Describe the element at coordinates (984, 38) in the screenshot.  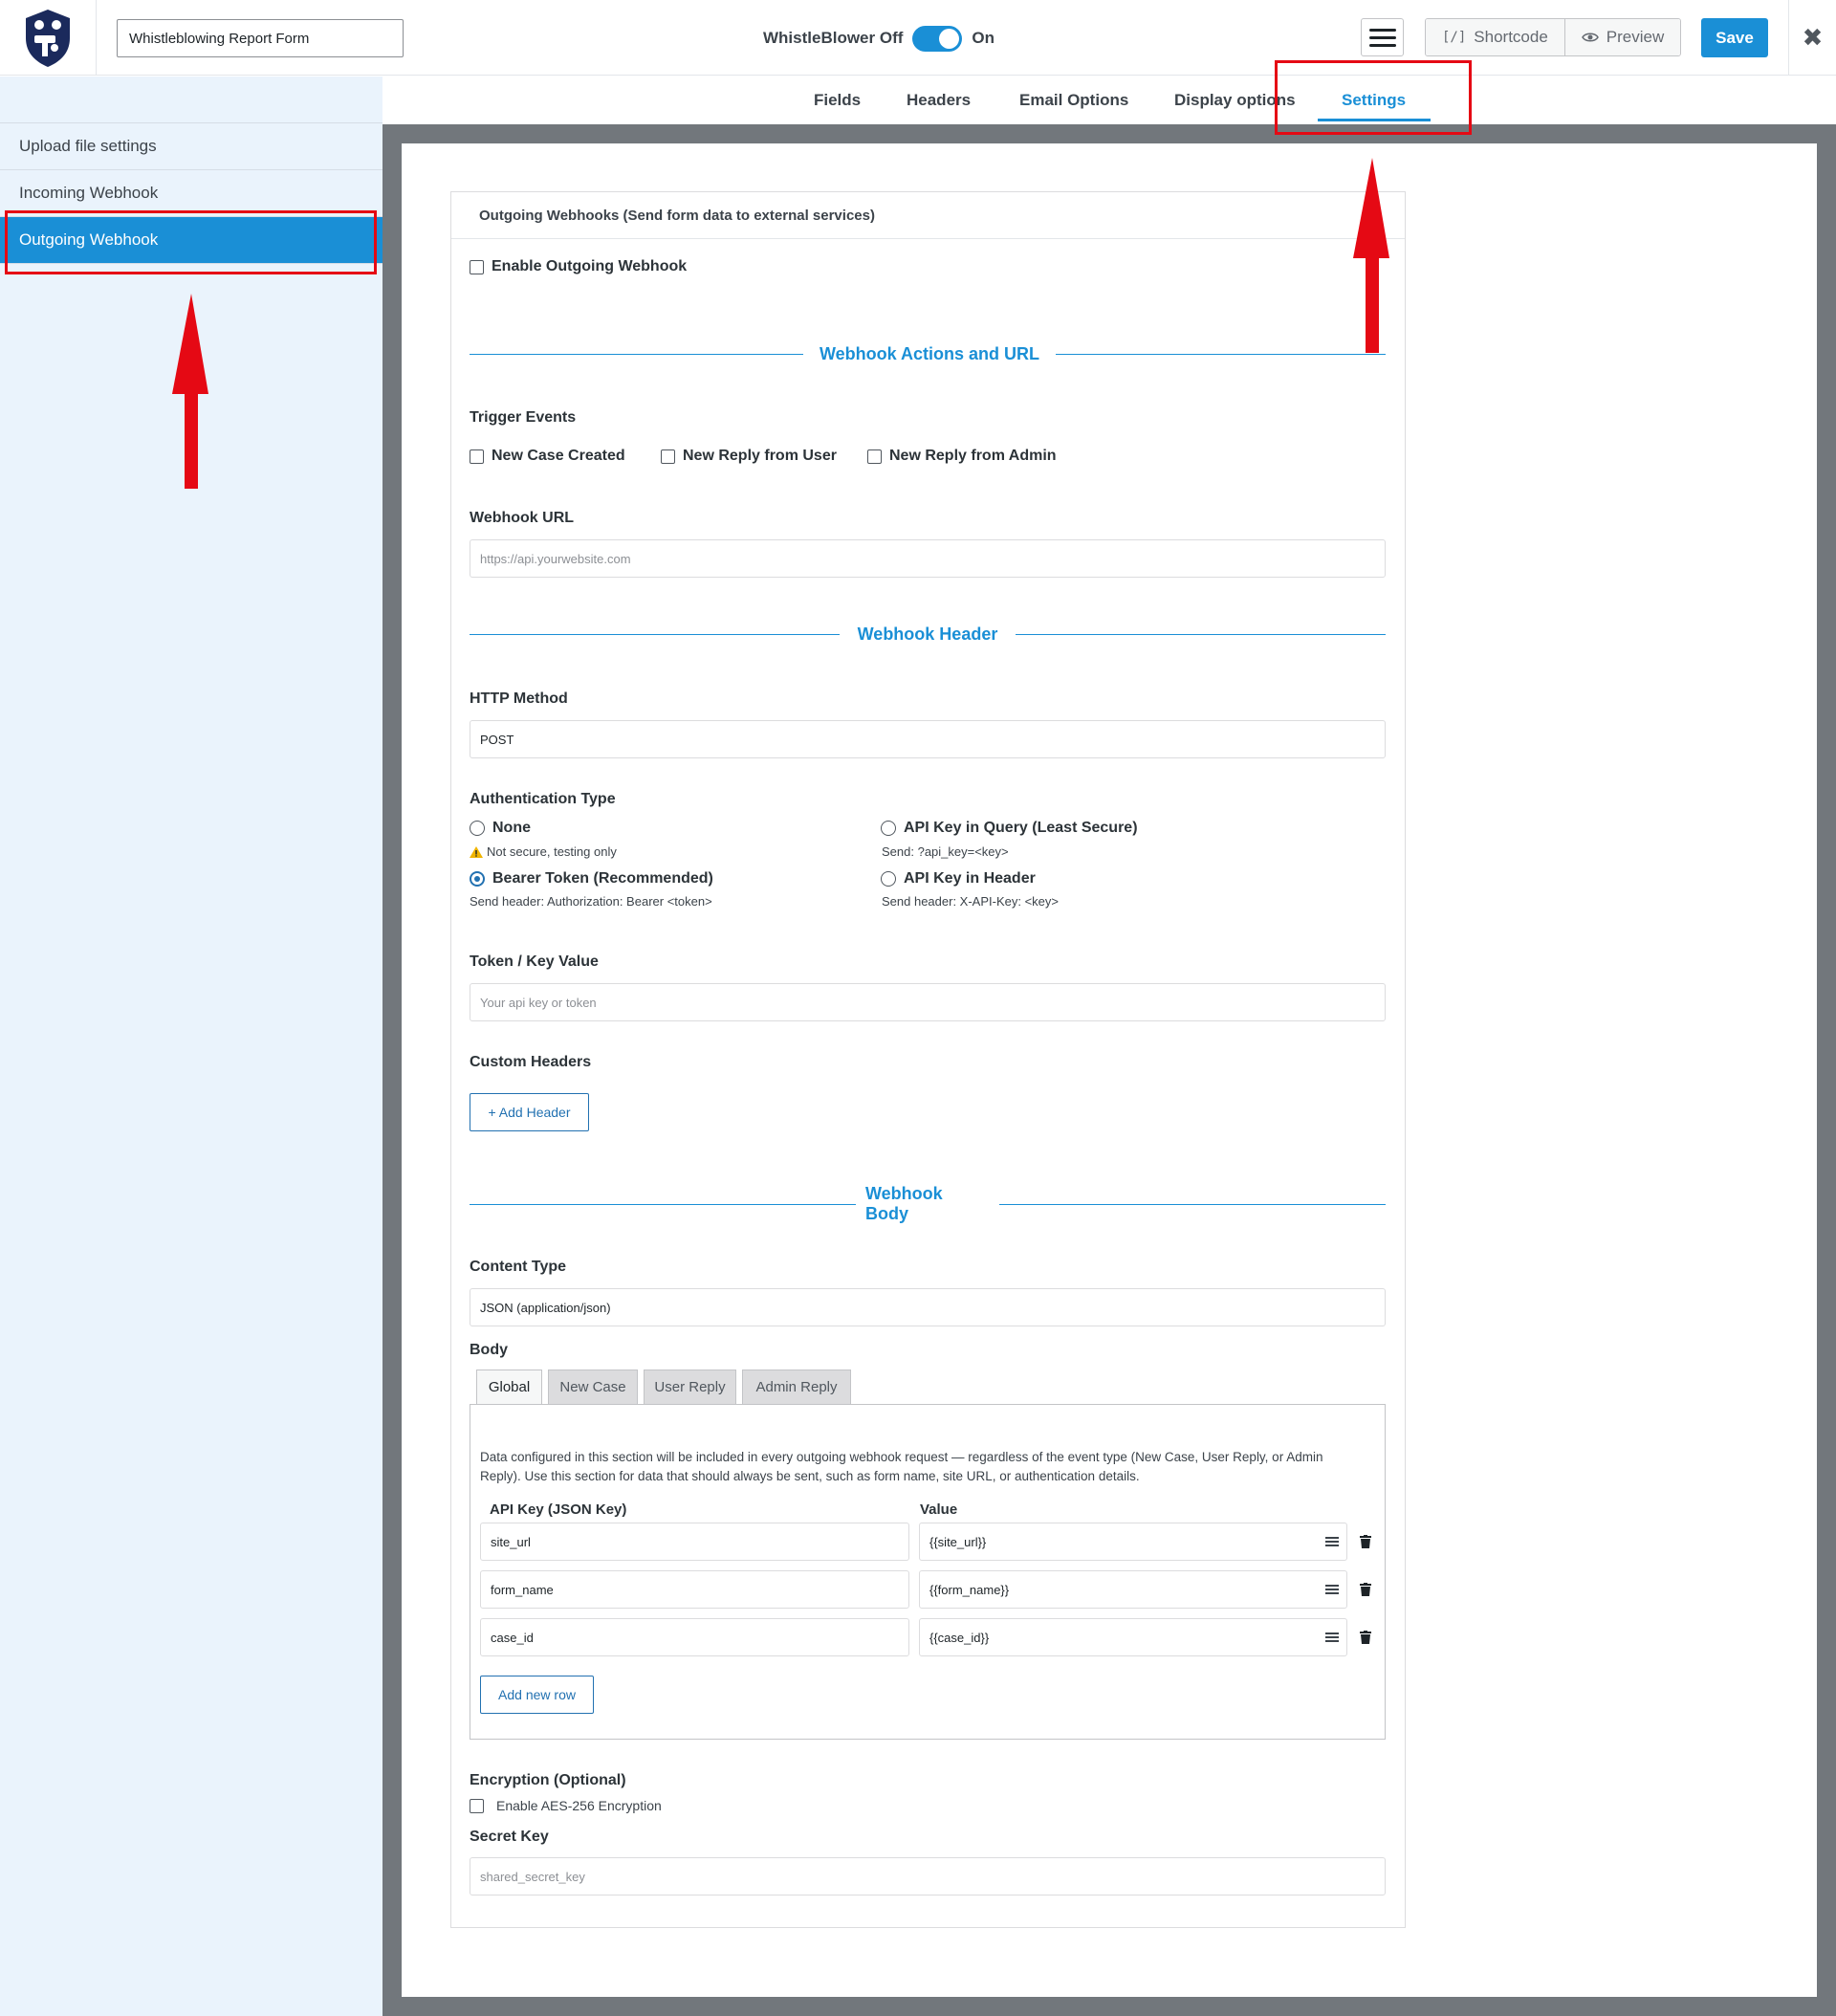
I see `toggle-on-label: On` at that location.